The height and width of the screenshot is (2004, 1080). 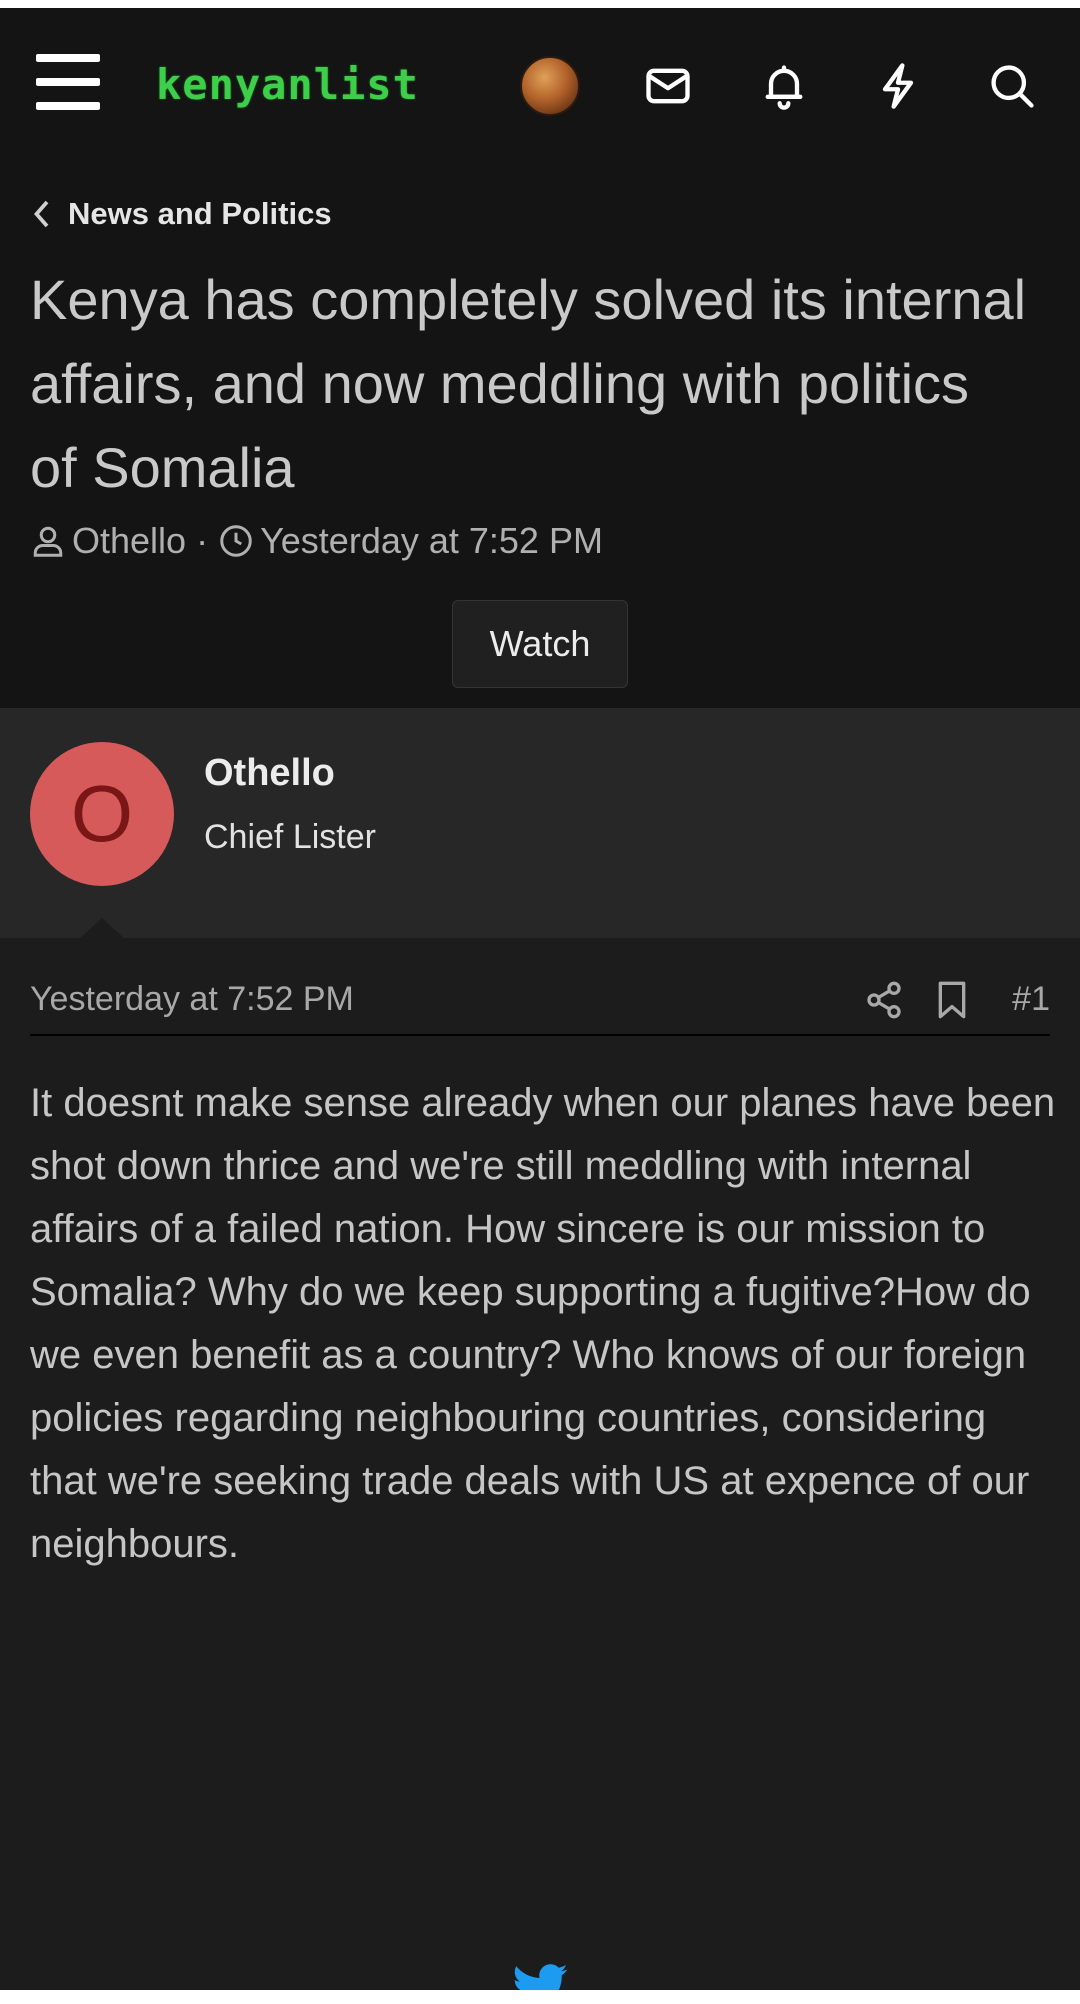 I want to click on post-user-block: O Othello Chief Lister, so click(x=540, y=823).